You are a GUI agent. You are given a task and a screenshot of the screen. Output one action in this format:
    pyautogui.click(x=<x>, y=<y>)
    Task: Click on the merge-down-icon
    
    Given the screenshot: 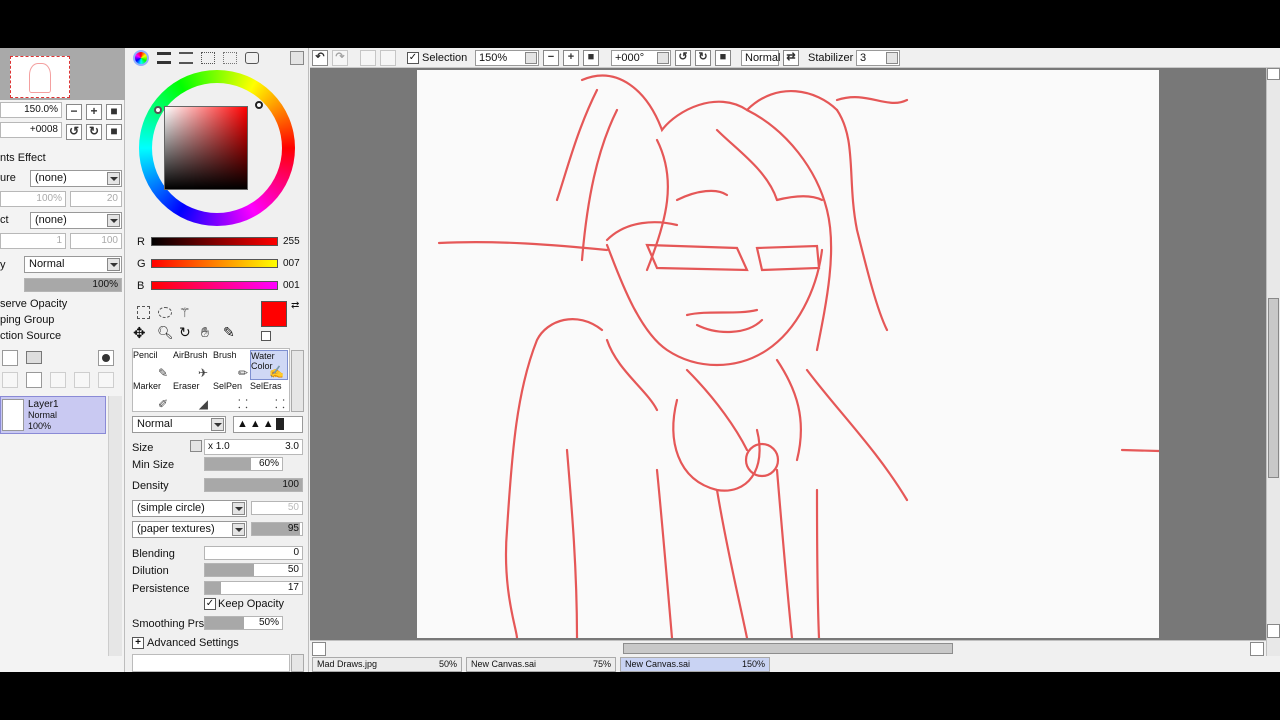 What is the action you would take?
    pyautogui.click(x=34, y=380)
    